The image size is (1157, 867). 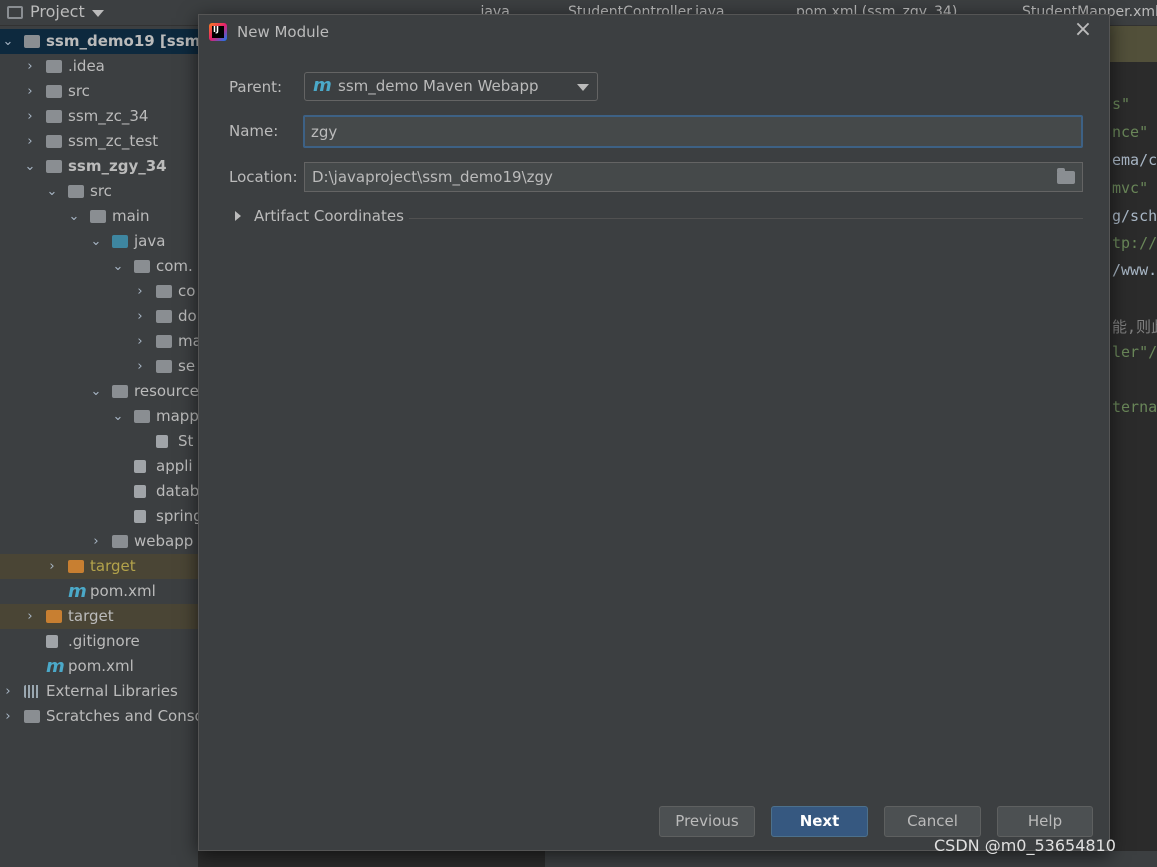 I want to click on maven-icon: m, so click(x=77, y=591).